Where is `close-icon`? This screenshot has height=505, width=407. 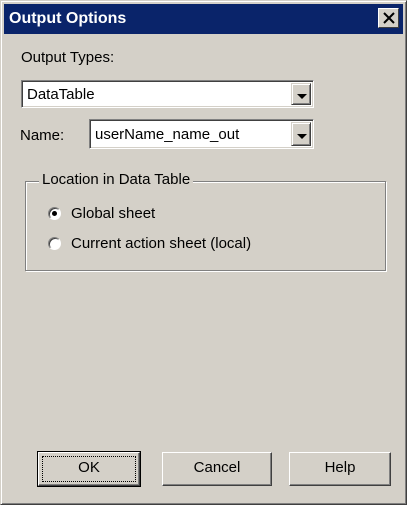 close-icon is located at coordinates (389, 18).